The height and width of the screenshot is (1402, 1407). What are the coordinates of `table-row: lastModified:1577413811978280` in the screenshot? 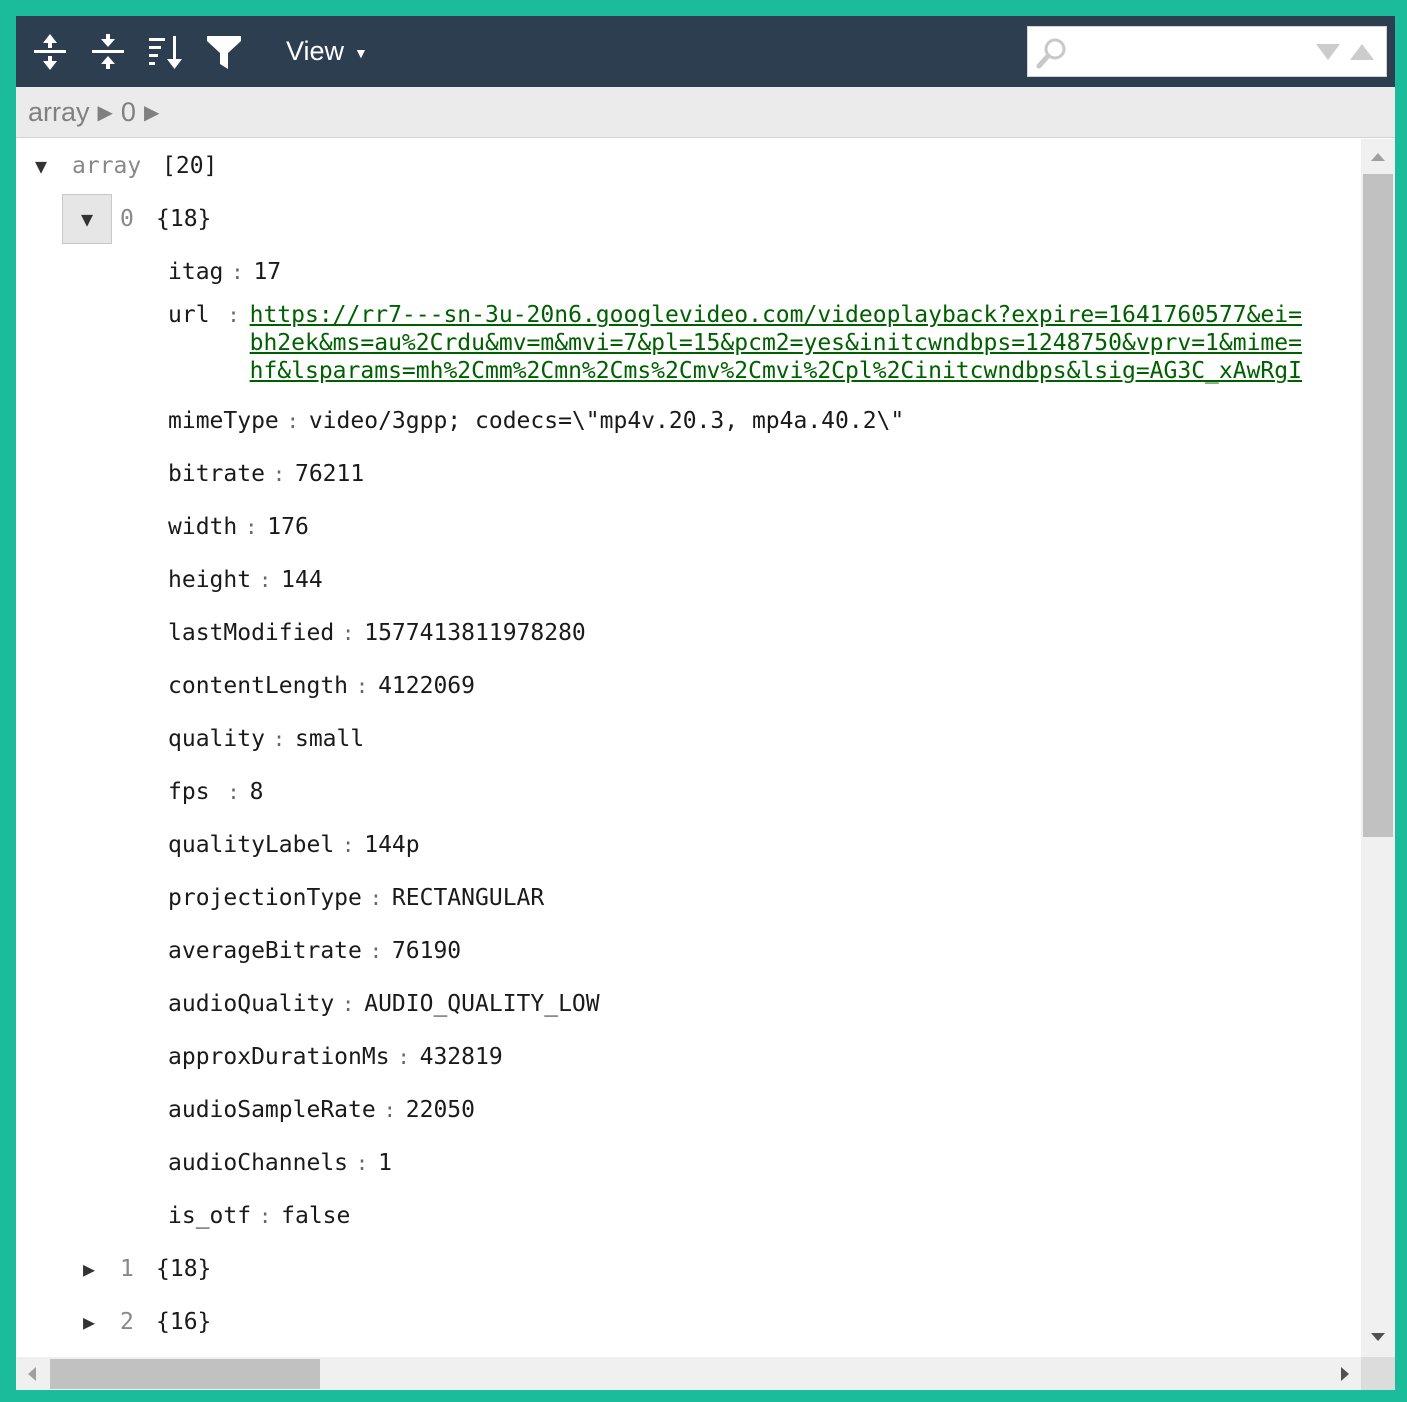 It's located at (377, 632).